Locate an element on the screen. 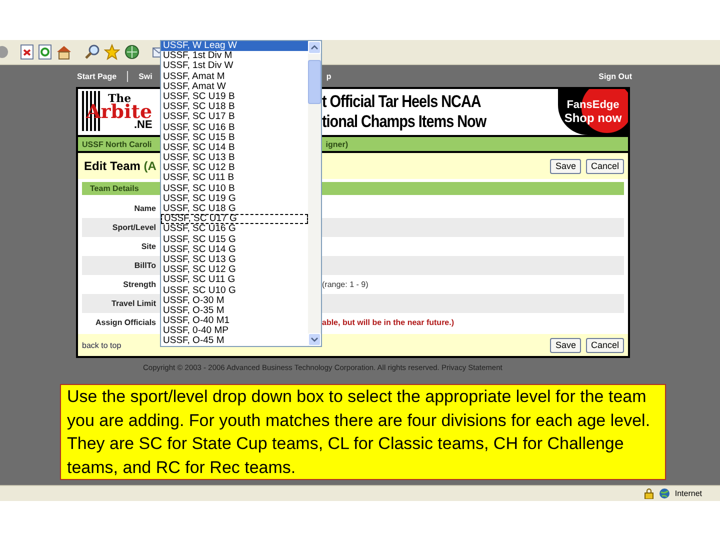 The width and height of the screenshot is (720, 540). dropdown-option: USSF, SC U14 G is located at coordinates (234, 249).